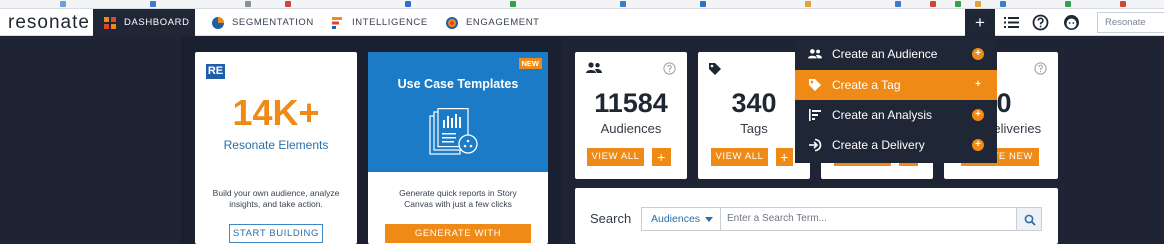 Image resolution: width=1164 pixels, height=244 pixels. Describe the element at coordinates (530, 63) in the screenshot. I see `new-badge: NEW` at that location.